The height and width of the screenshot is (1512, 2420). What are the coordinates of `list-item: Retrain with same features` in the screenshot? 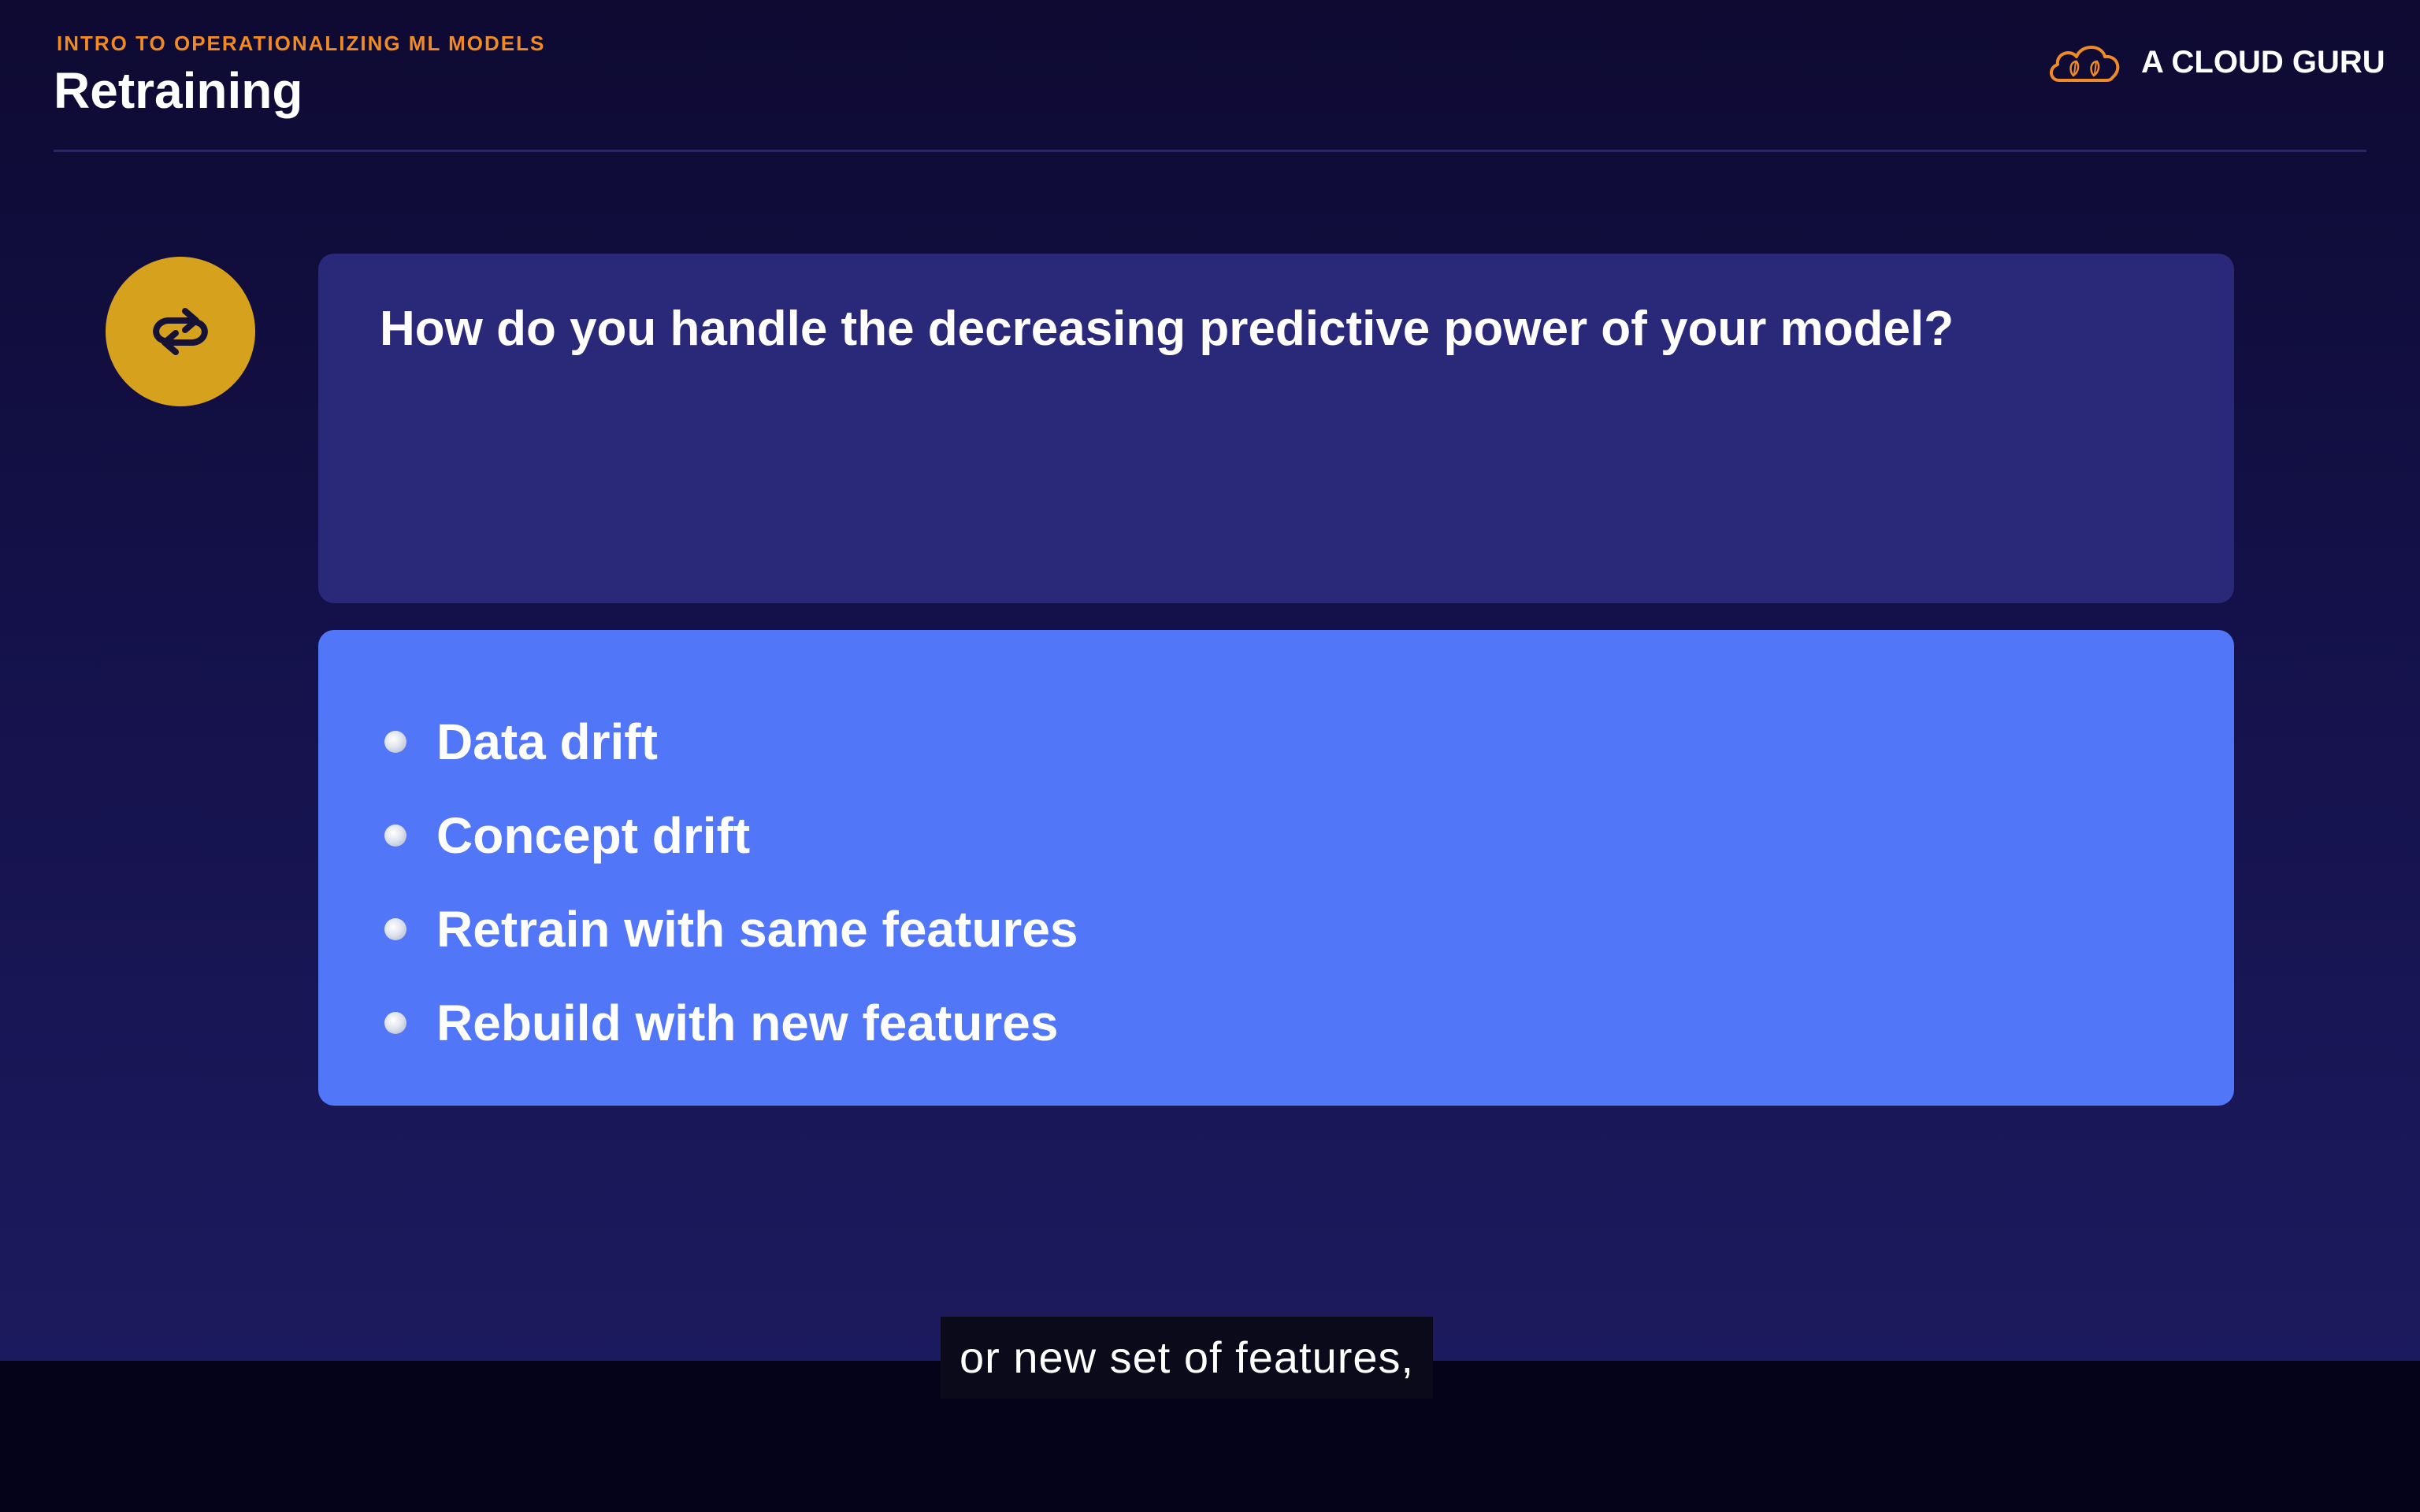 It's located at (731, 929).